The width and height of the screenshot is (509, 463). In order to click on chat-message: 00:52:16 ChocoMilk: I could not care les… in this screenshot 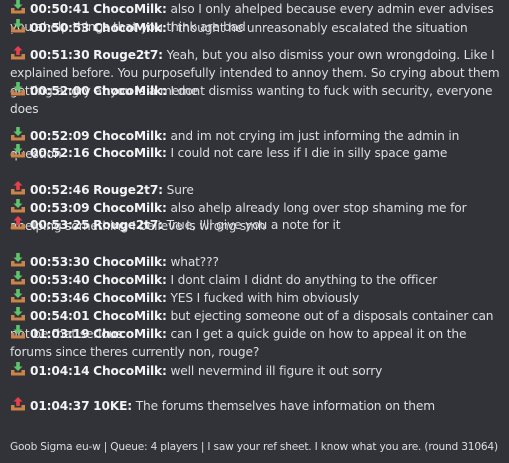, I will do `click(255, 153)`.